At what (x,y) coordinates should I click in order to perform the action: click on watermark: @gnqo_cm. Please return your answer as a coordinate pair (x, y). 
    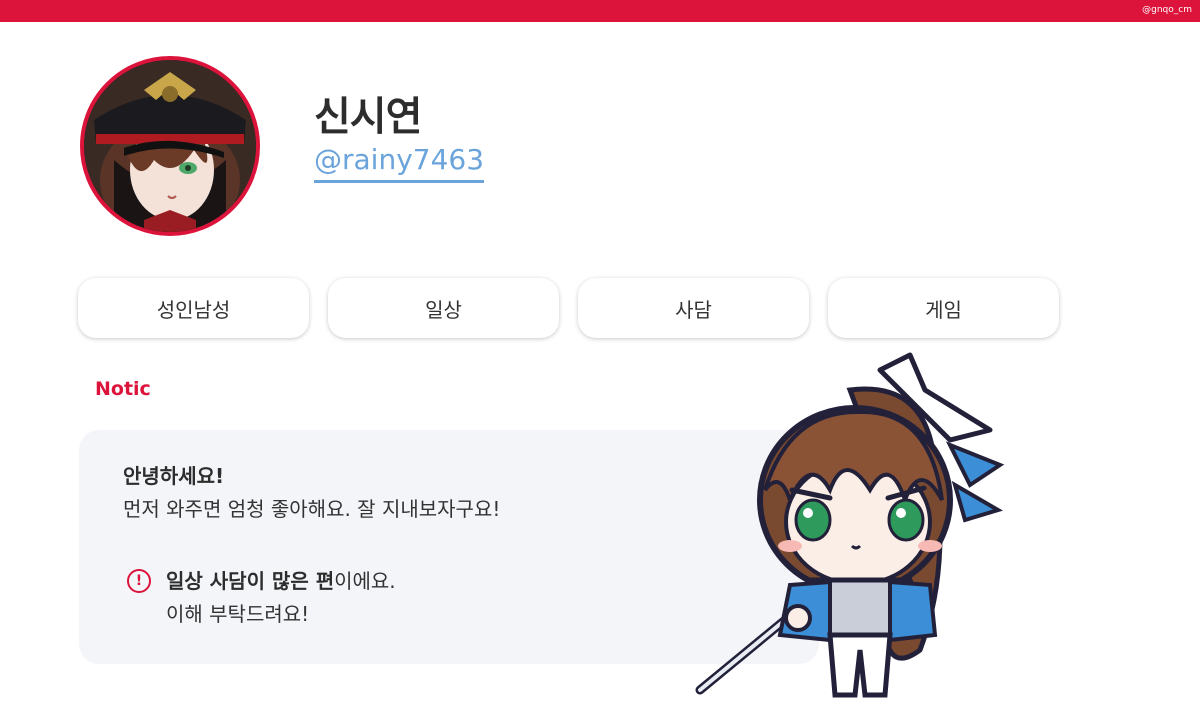
    Looking at the image, I should click on (1167, 10).